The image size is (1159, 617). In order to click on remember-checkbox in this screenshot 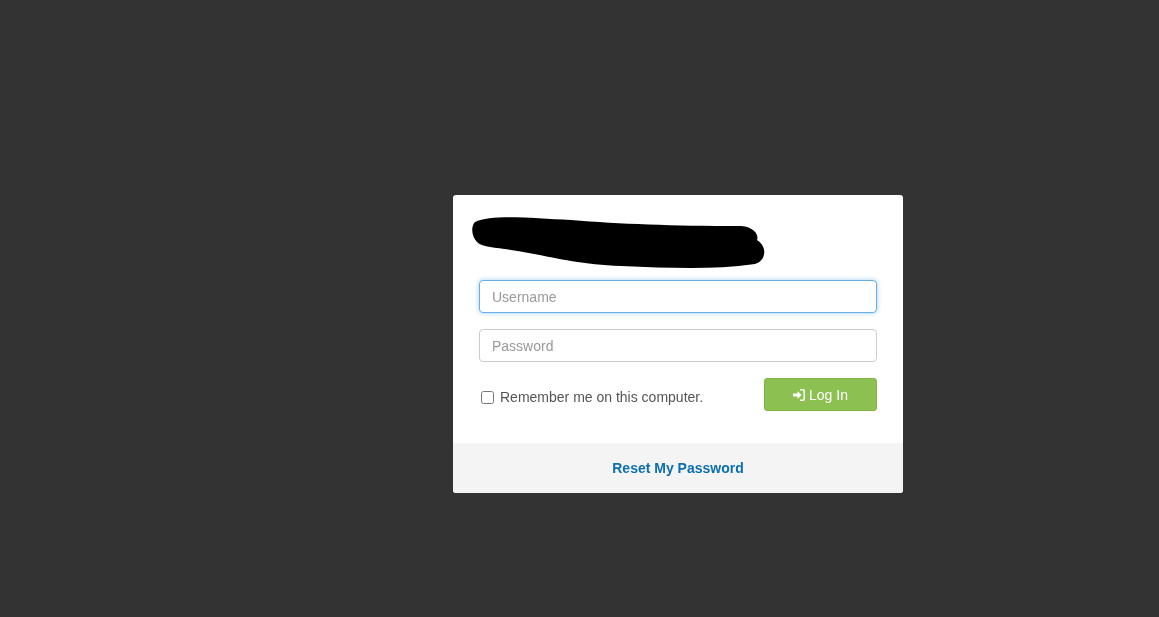, I will do `click(487, 397)`.